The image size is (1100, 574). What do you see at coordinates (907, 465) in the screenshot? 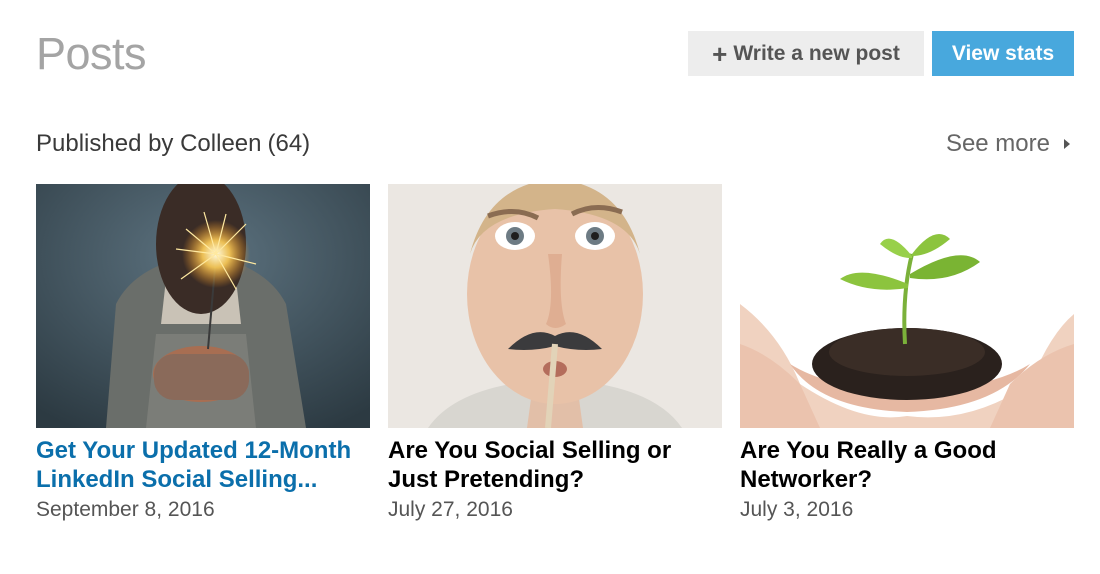
I see `post-title-link: Are You Really a Good Networker?` at bounding box center [907, 465].